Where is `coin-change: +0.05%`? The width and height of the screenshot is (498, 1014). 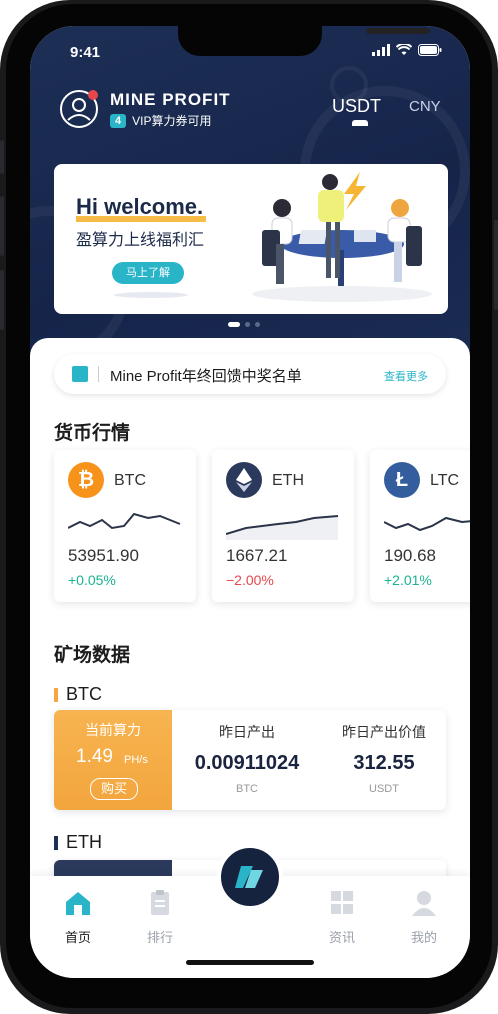
coin-change: +0.05% is located at coordinates (92, 580).